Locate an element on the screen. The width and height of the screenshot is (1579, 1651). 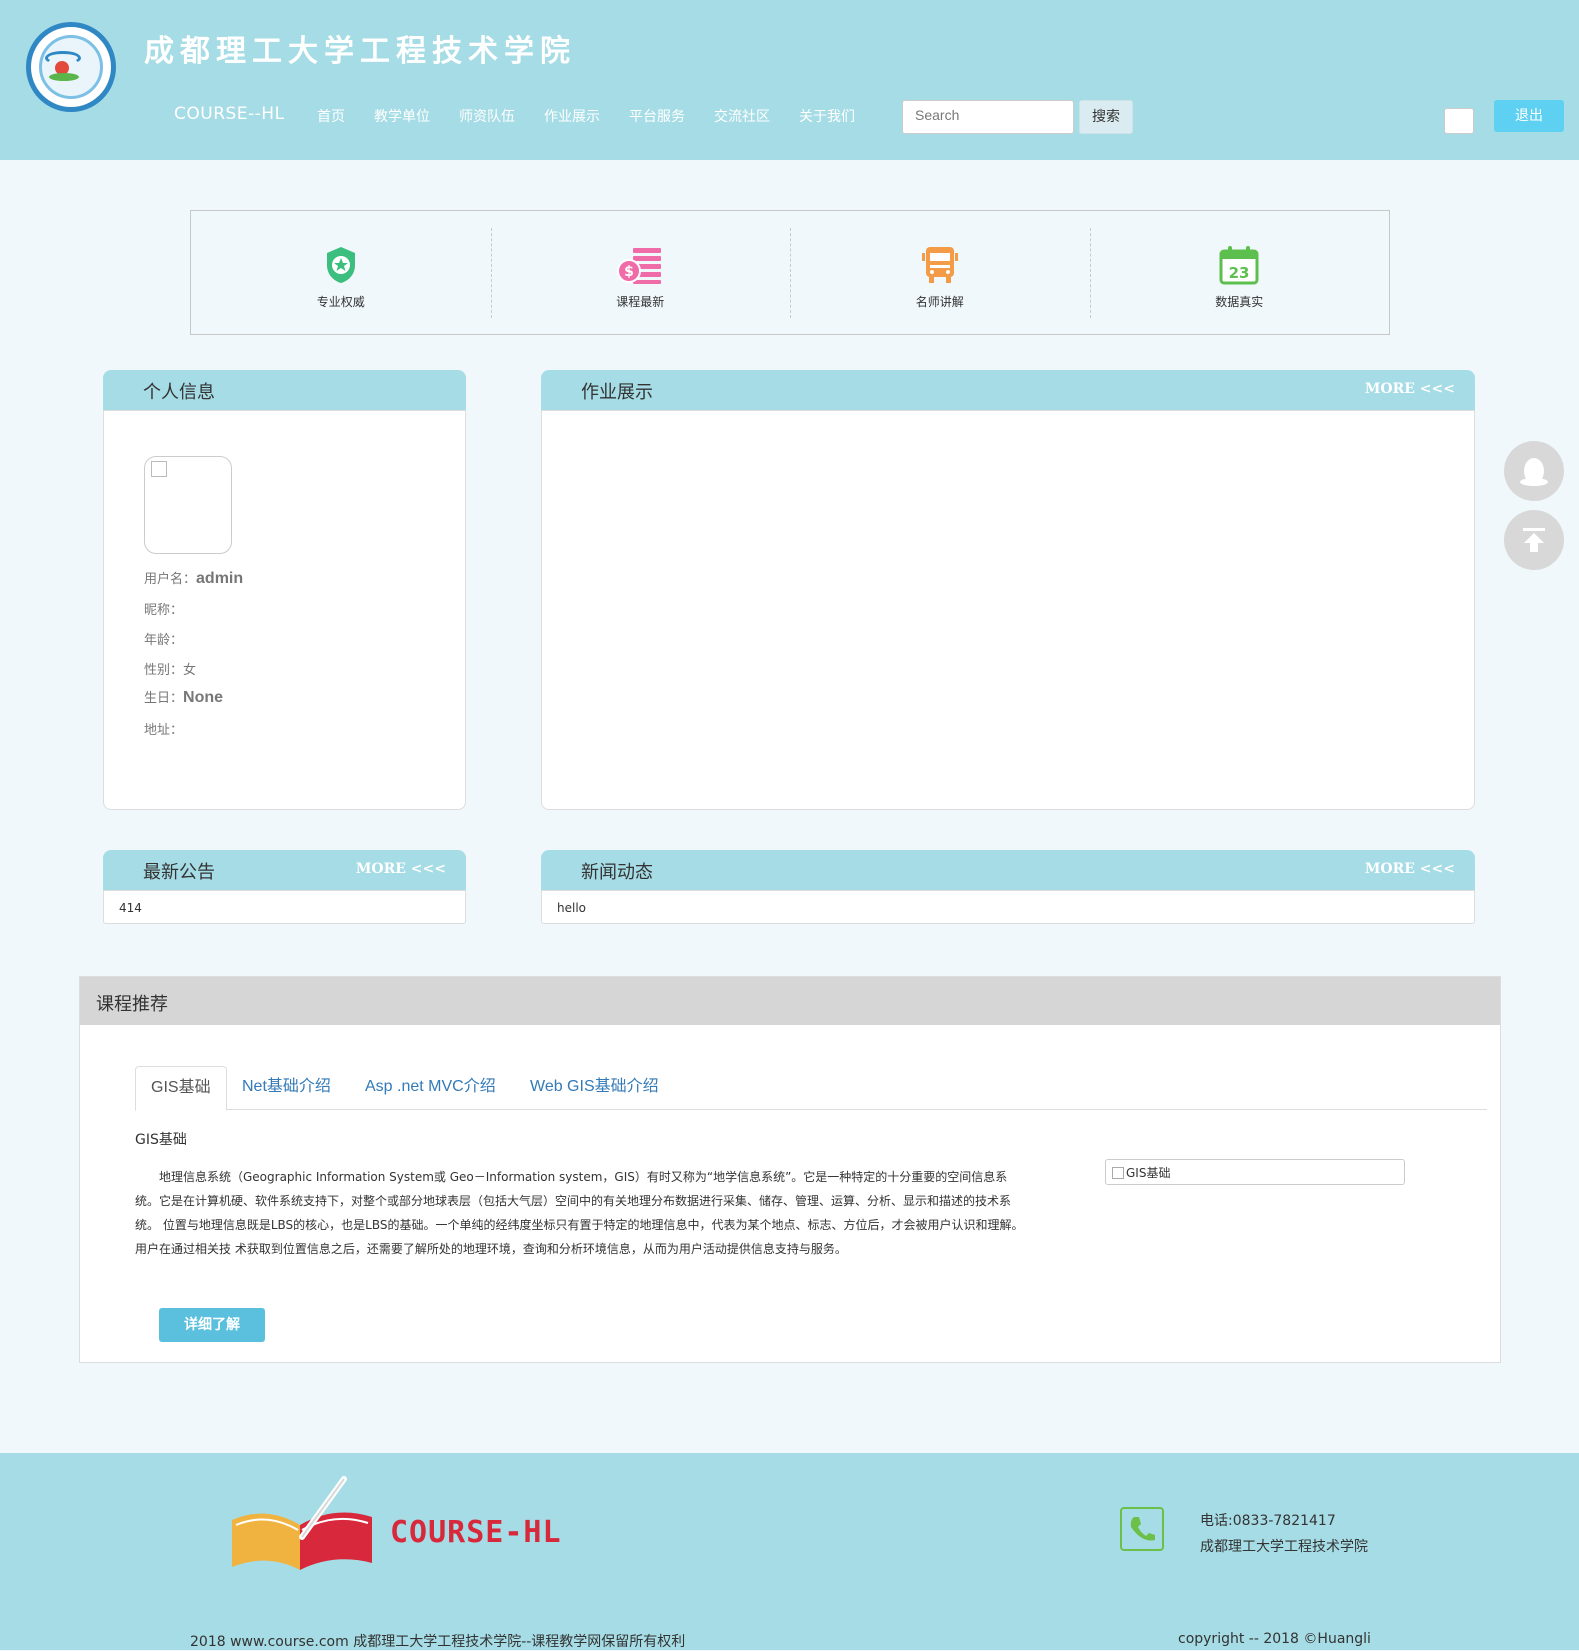
gender-value: 女 is located at coordinates (190, 670).